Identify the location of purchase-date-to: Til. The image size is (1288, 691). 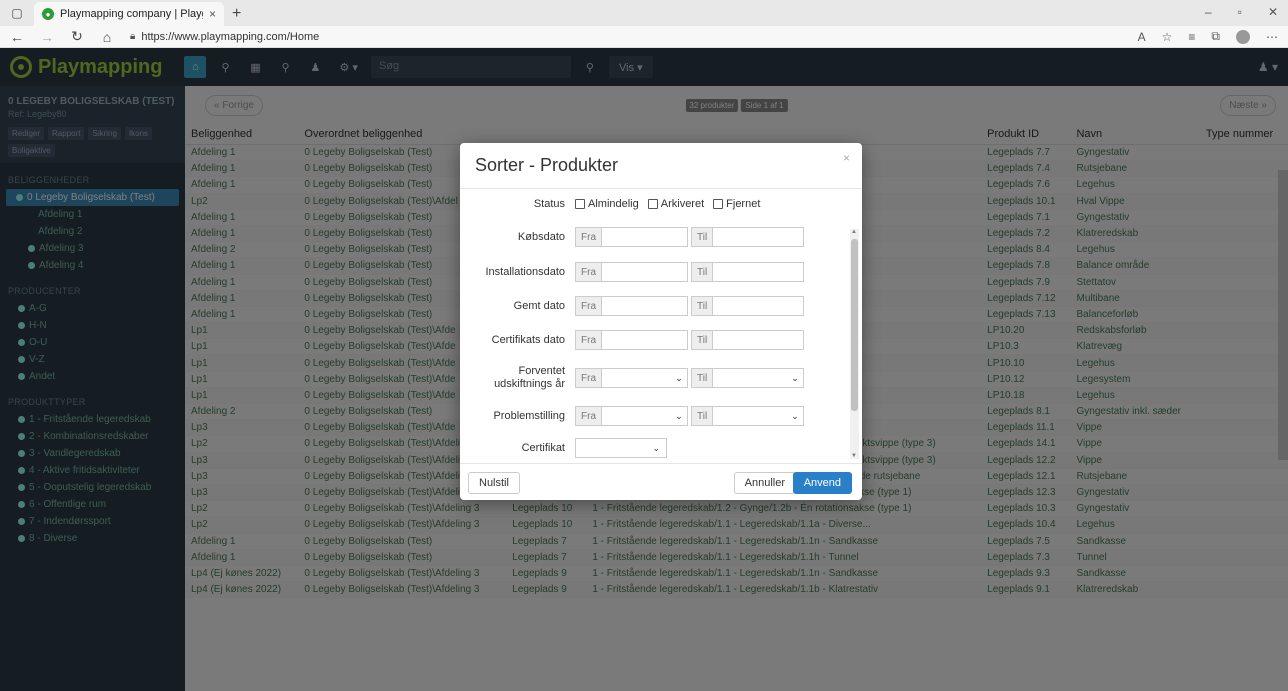
(747, 237).